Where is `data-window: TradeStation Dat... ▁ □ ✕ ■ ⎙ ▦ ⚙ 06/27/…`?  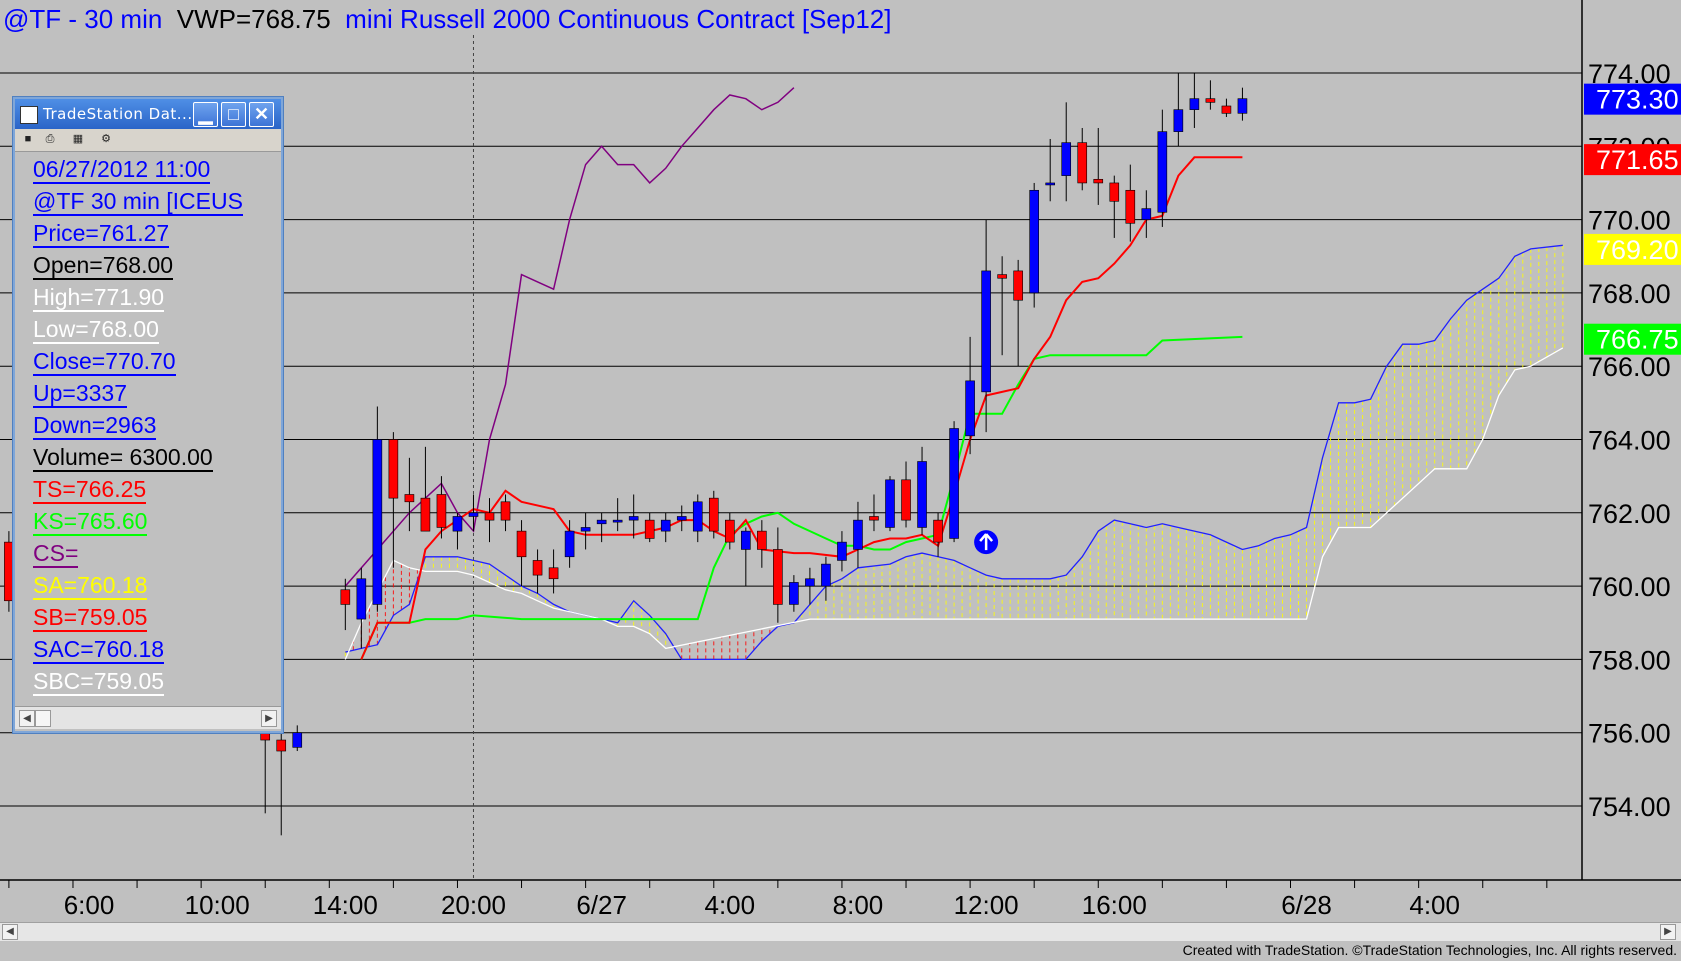 data-window: TradeStation Dat... ▁ □ ✕ ■ ⎙ ▦ ⚙ 06/27/… is located at coordinates (148, 415).